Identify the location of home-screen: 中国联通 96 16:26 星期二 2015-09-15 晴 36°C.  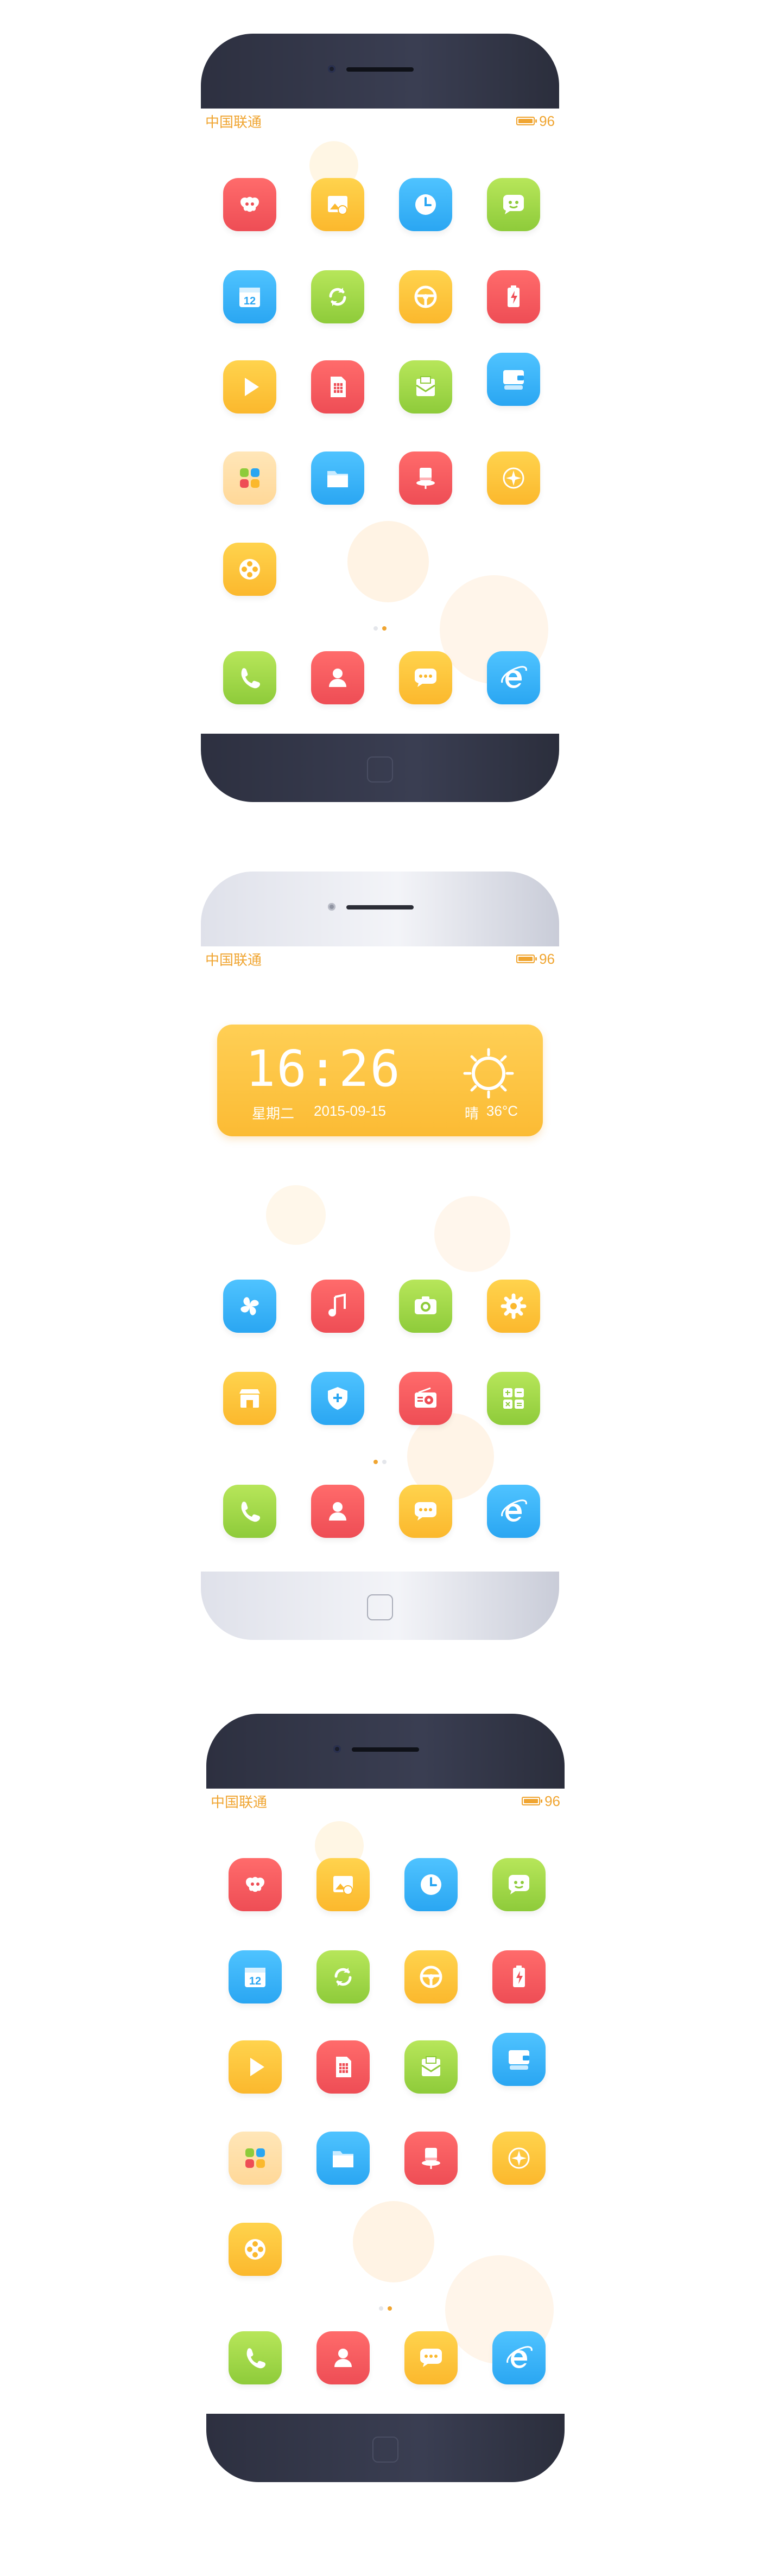
(380, 1259).